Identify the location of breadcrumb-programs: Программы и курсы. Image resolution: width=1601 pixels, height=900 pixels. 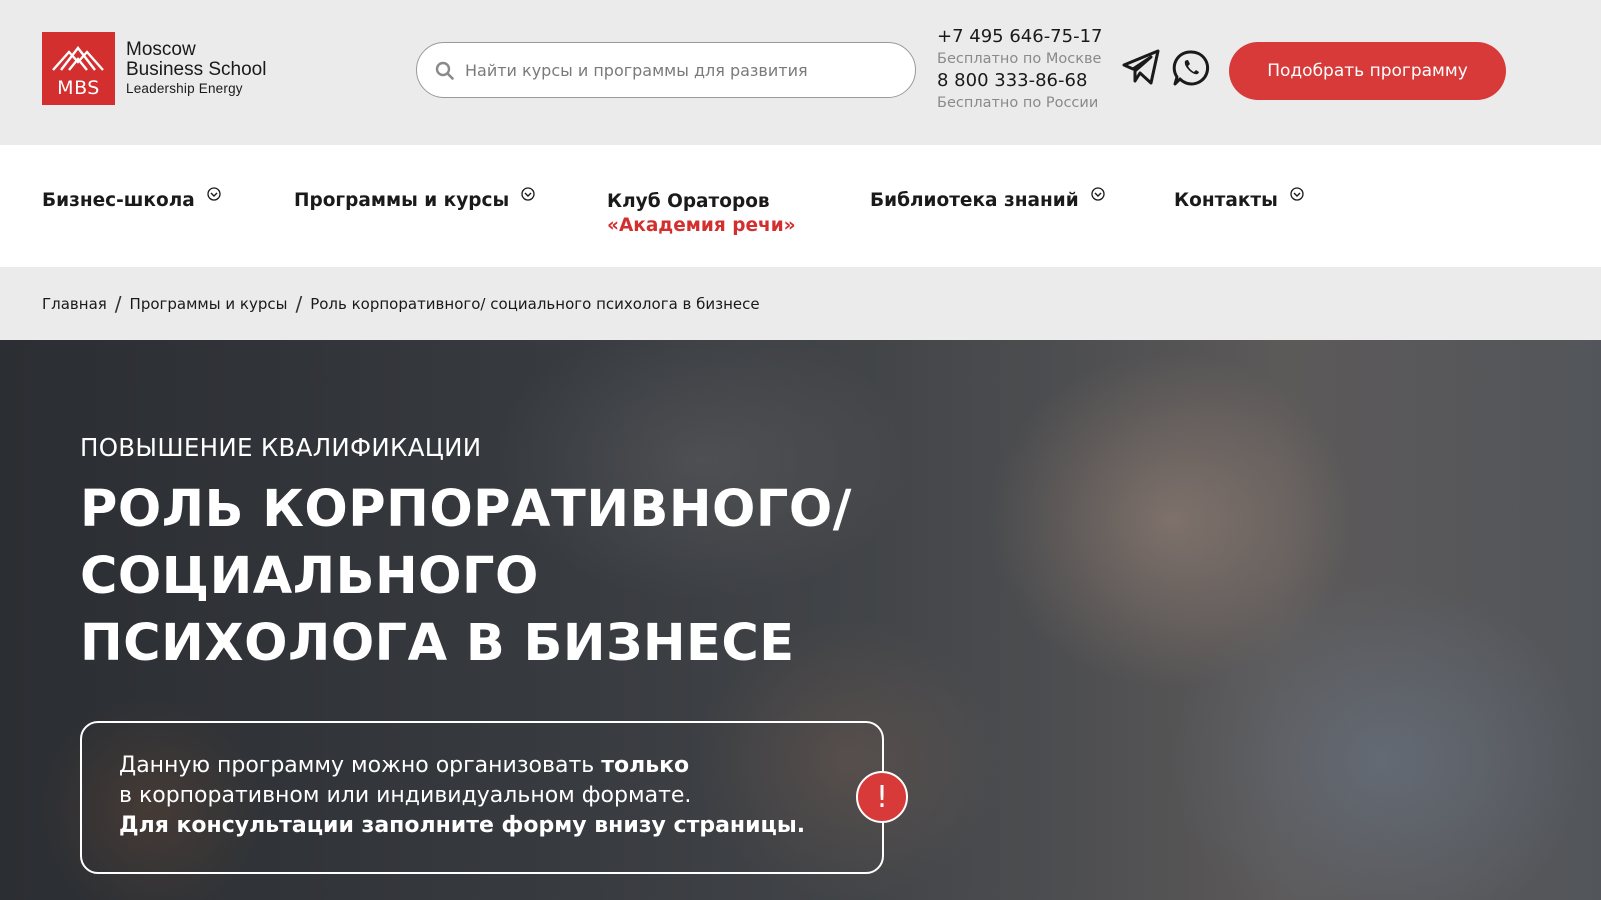
(209, 304).